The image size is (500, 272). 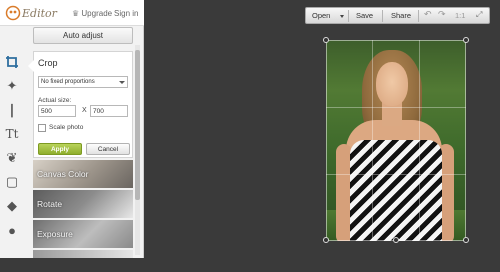 I want to click on butterfly-icon: ❦, so click(x=12, y=157).